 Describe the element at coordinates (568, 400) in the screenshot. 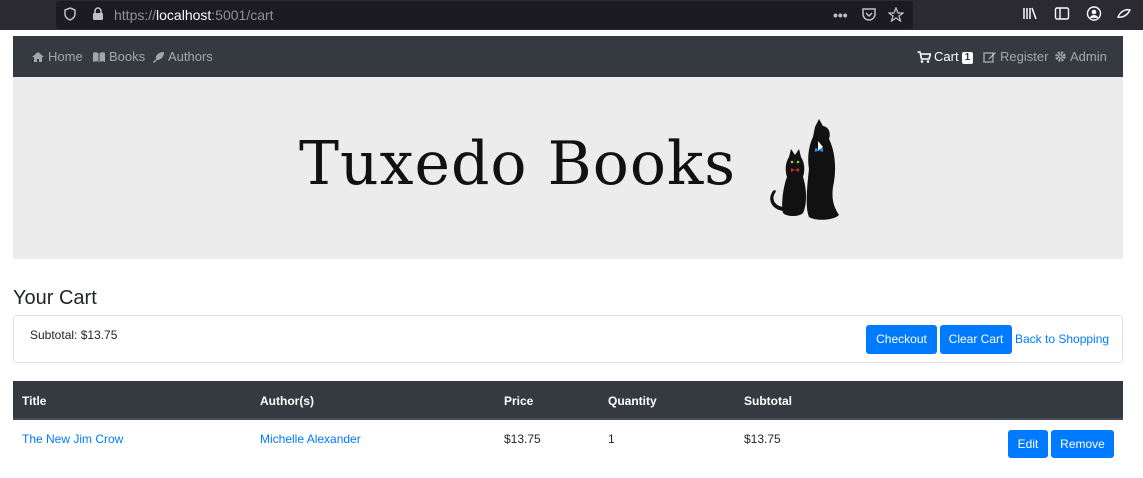

I see `cart-table-header: Title Author(s) Price Quantity Subtotal` at that location.